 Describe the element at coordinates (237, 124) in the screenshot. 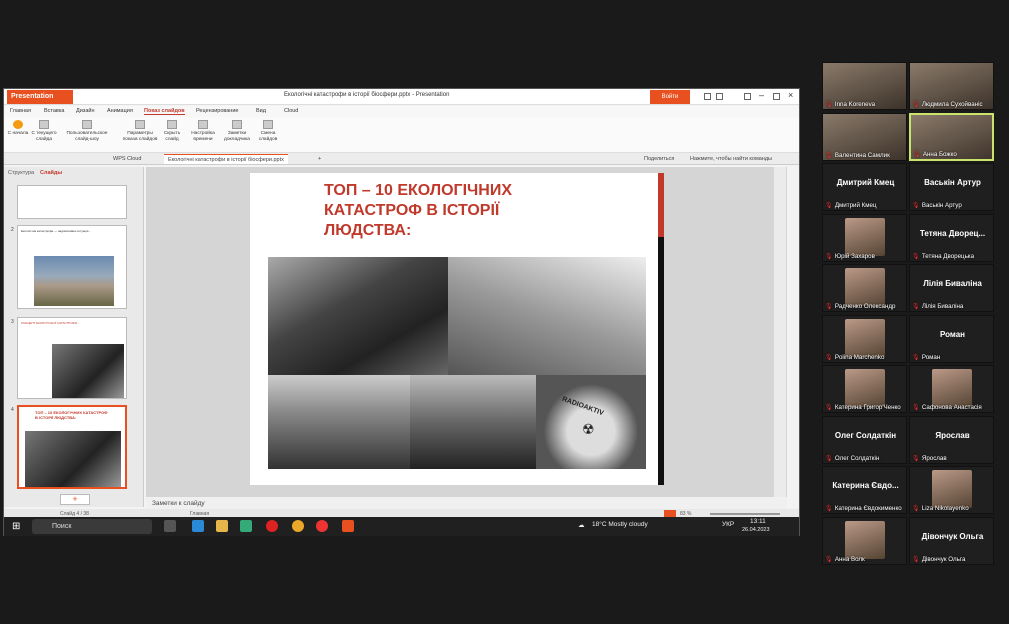

I see `notes-icon` at that location.